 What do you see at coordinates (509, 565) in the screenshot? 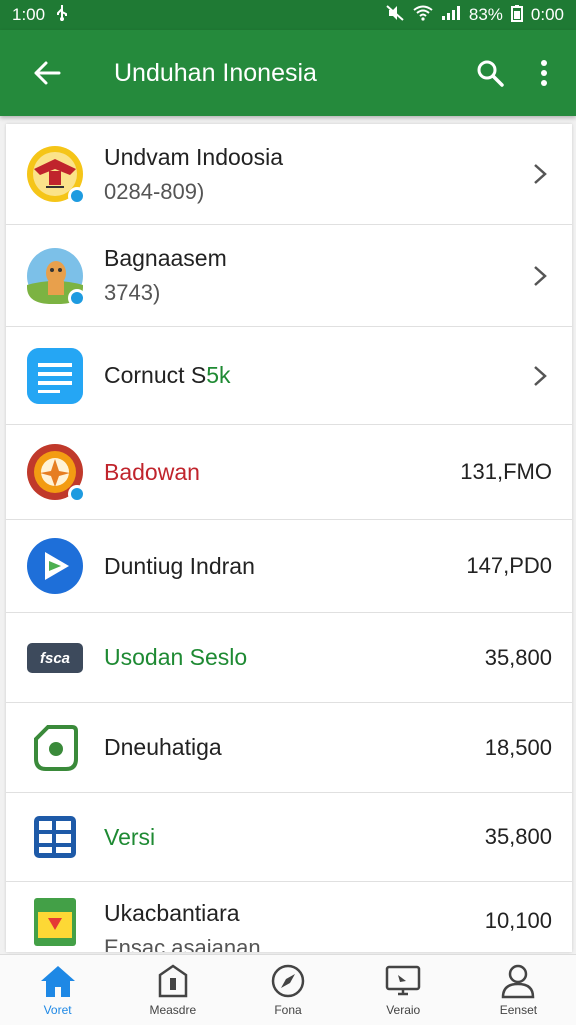
I see `item-value: 147,PD0` at bounding box center [509, 565].